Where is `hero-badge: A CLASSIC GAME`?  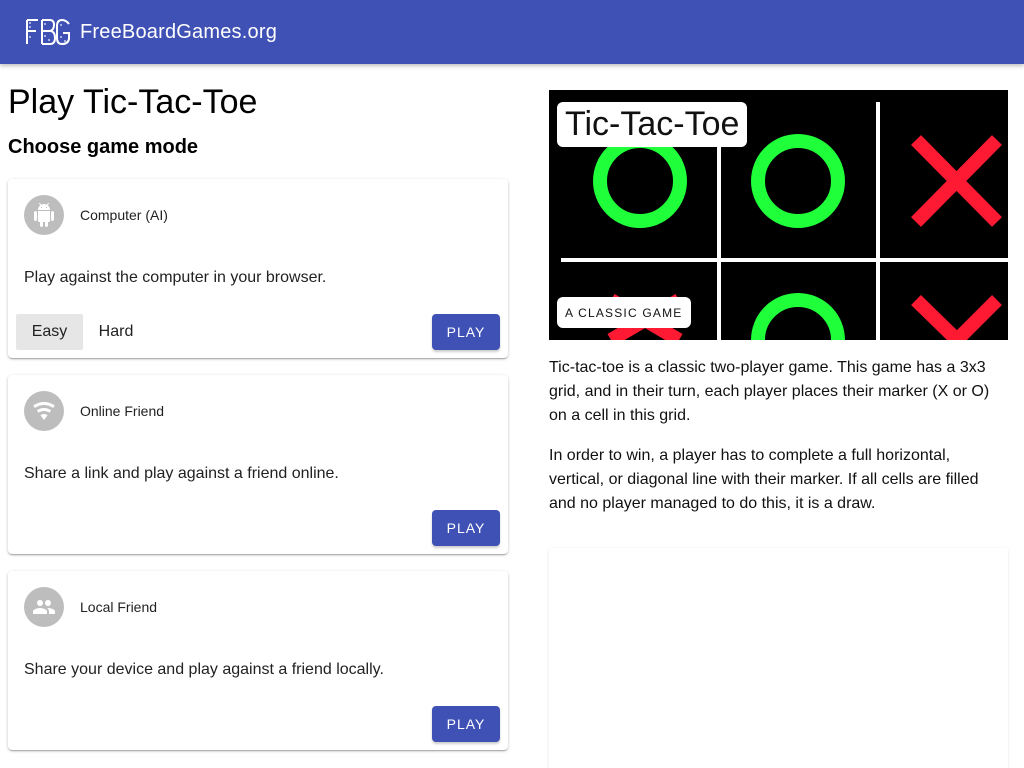 hero-badge: A CLASSIC GAME is located at coordinates (624, 312).